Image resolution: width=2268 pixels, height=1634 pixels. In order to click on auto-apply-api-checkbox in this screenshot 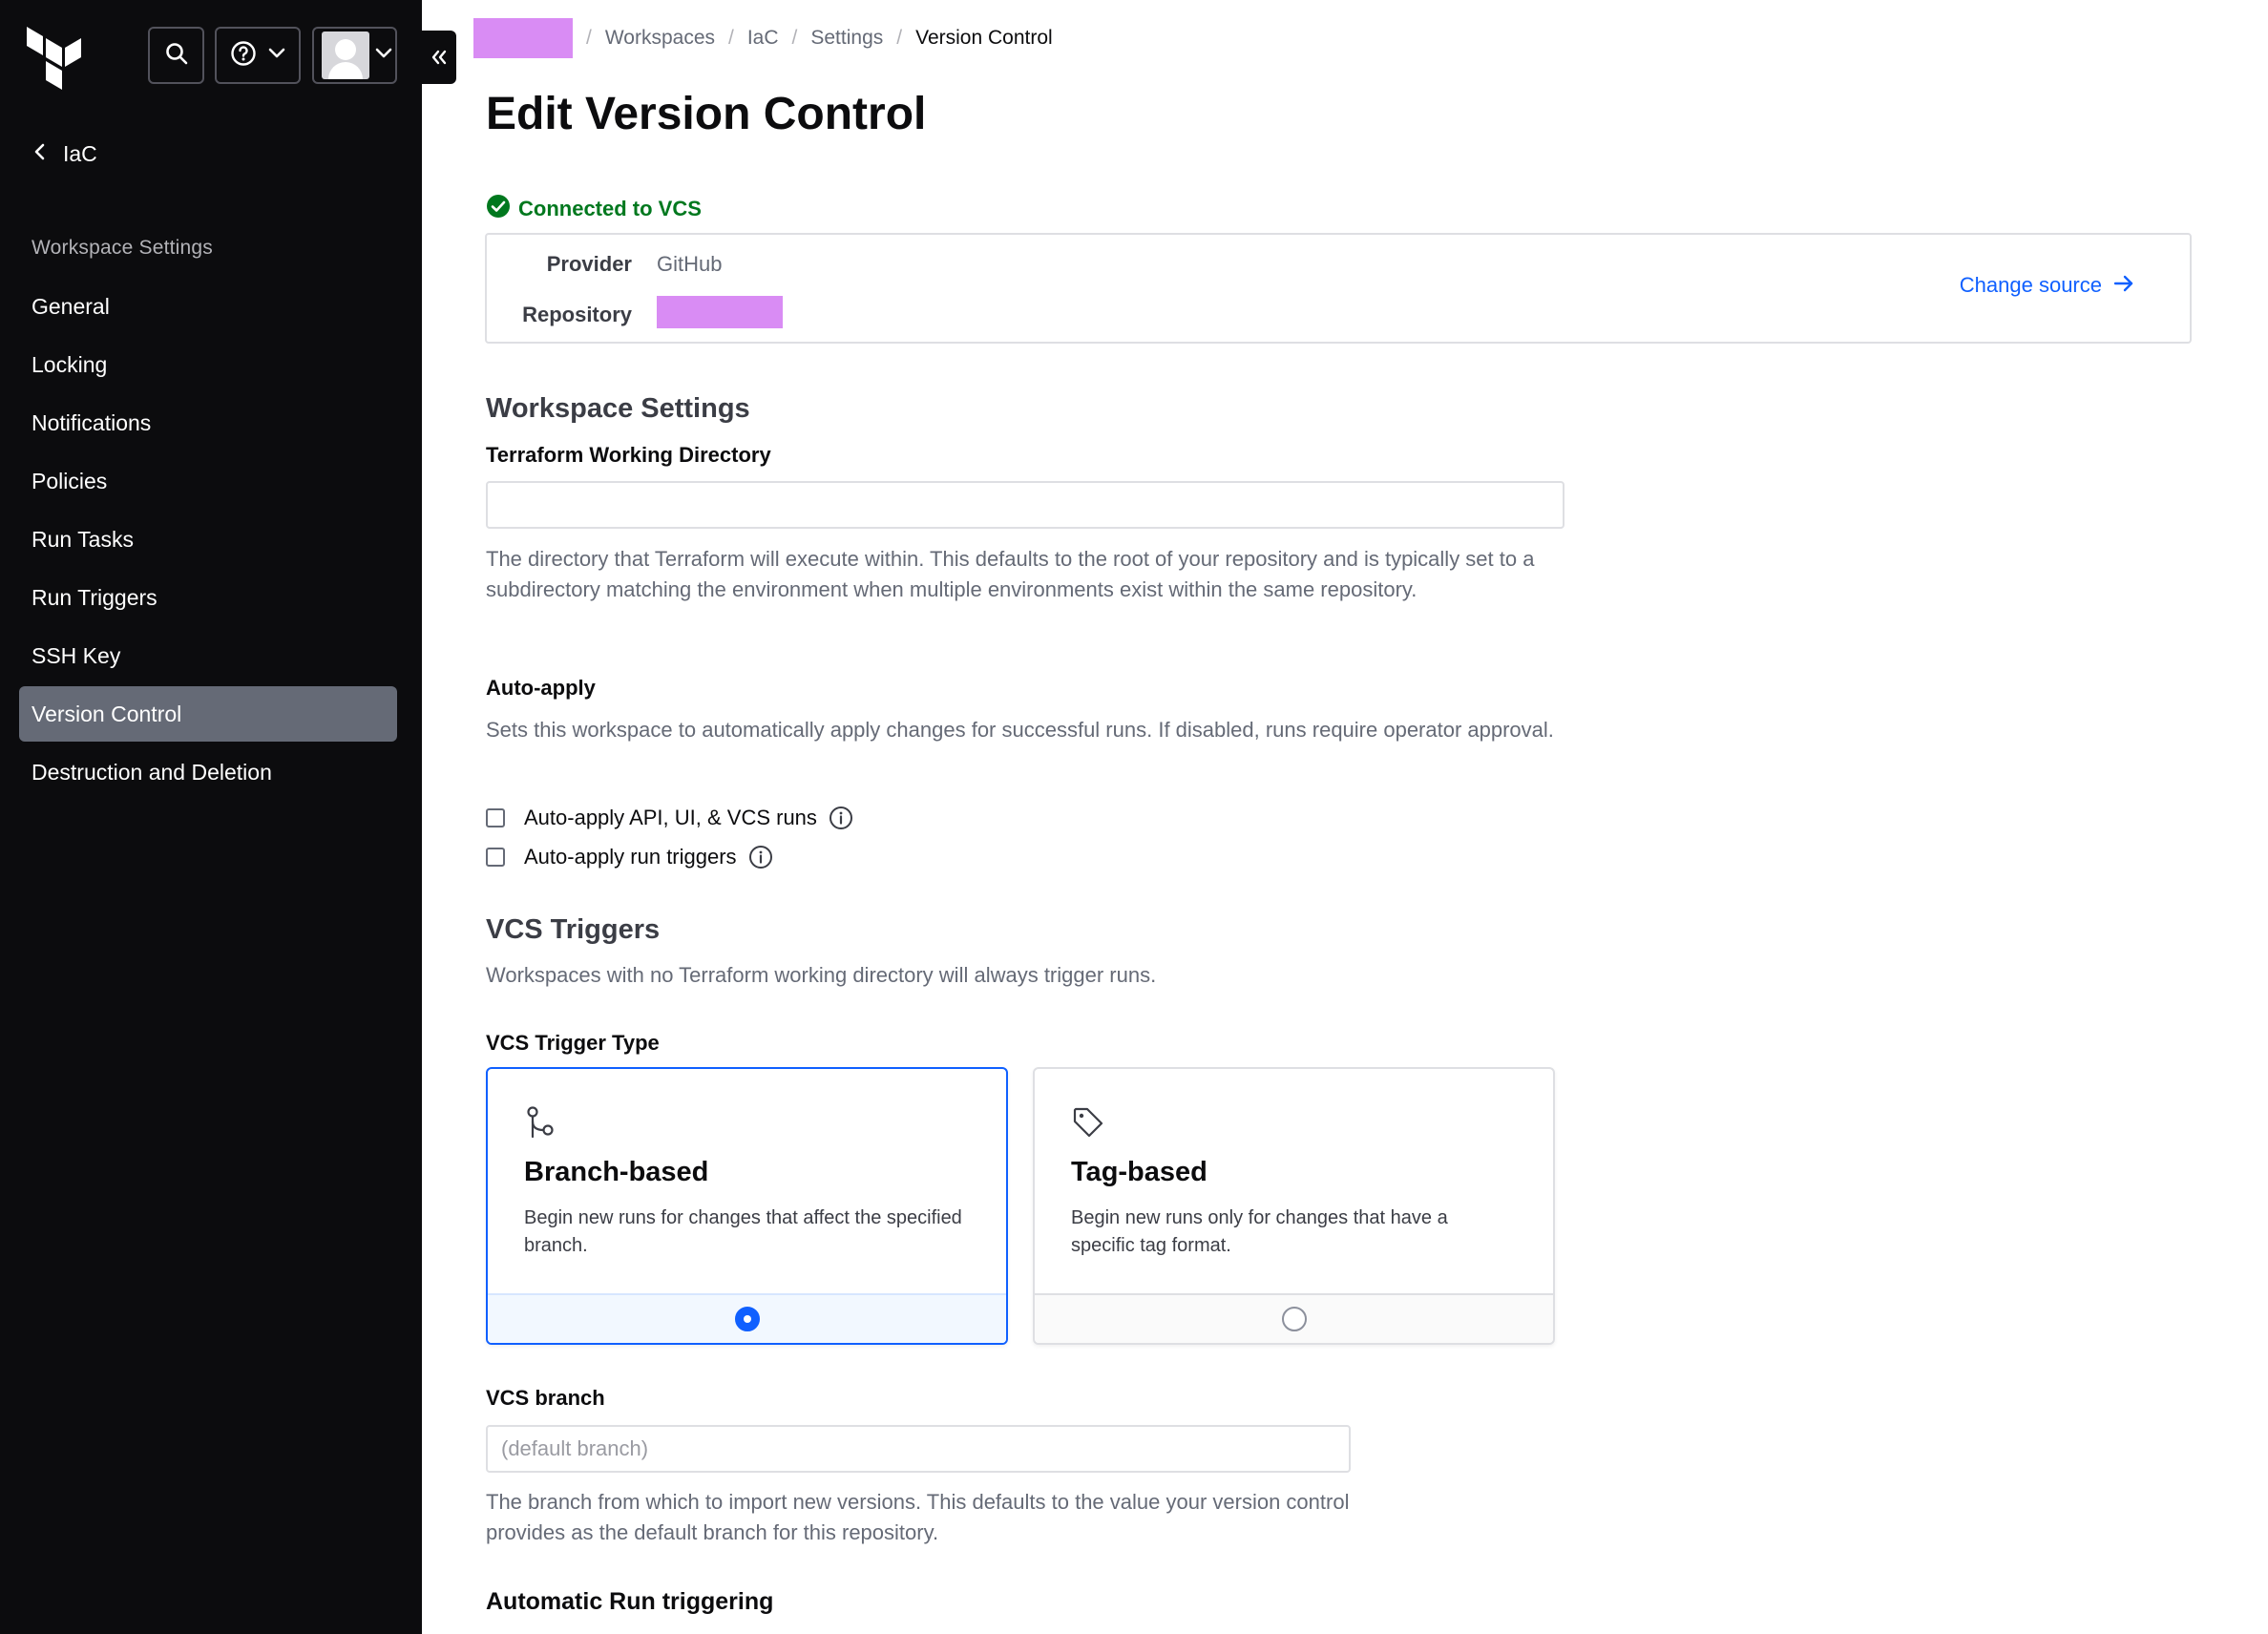, I will do `click(495, 817)`.